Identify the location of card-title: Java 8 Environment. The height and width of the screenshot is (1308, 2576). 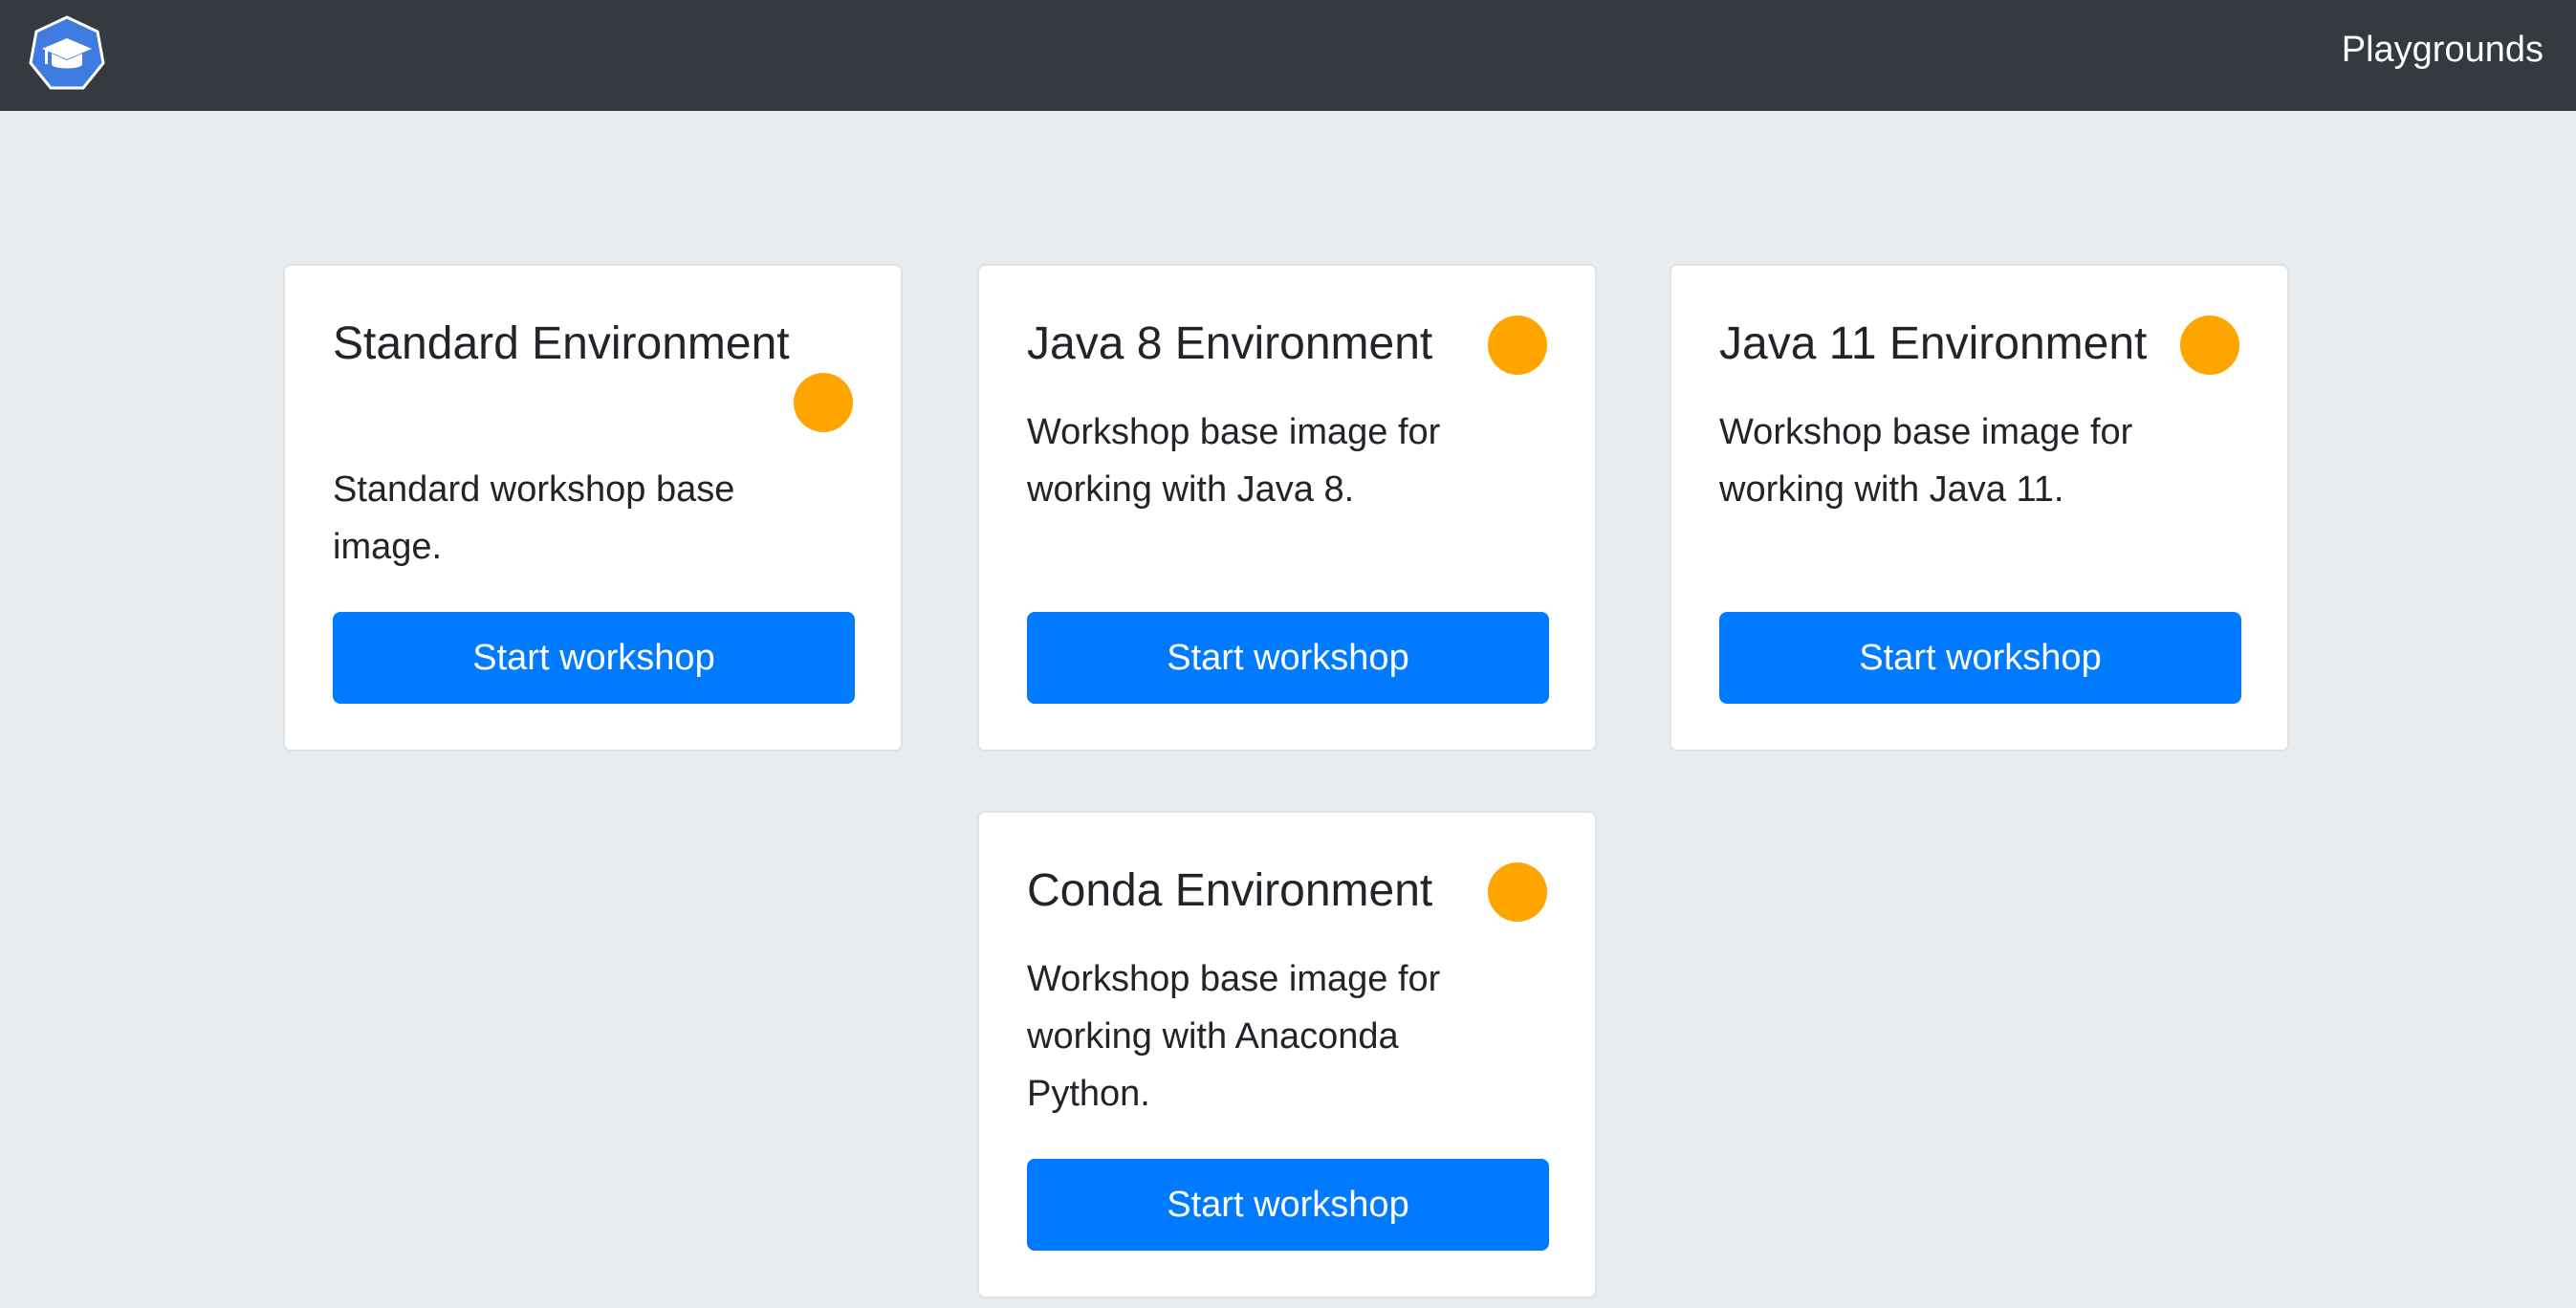
(1230, 343).